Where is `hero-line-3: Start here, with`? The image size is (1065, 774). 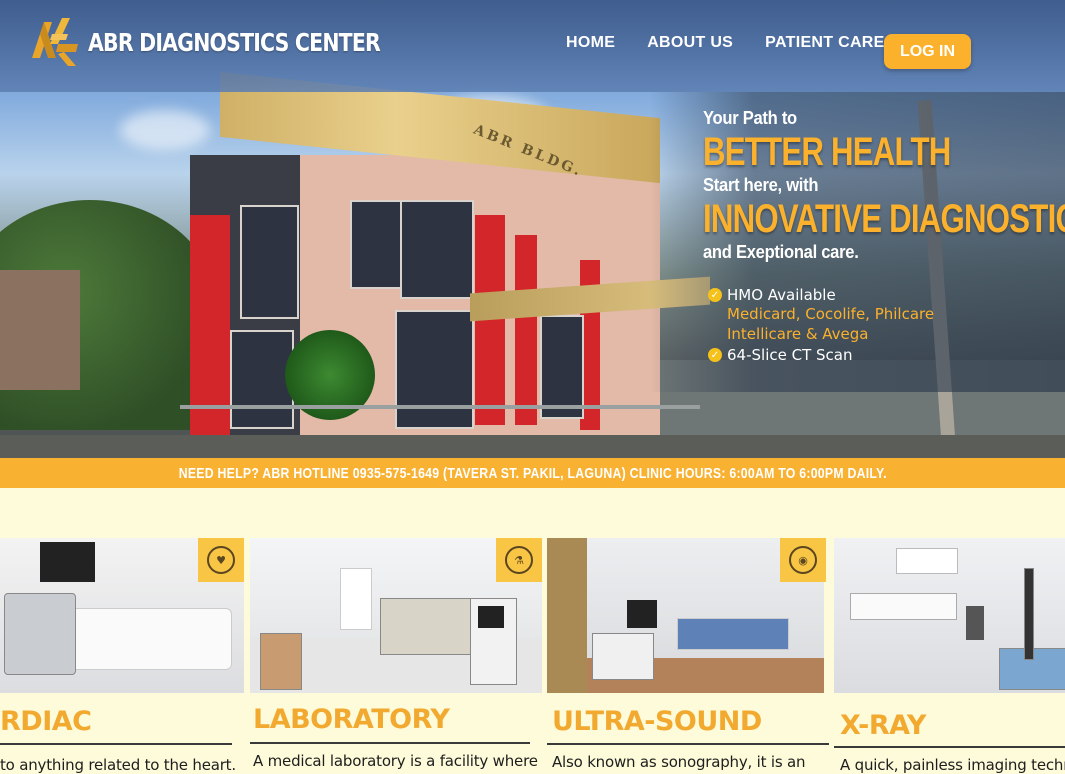
hero-line-3: Start here, with is located at coordinates (761, 185).